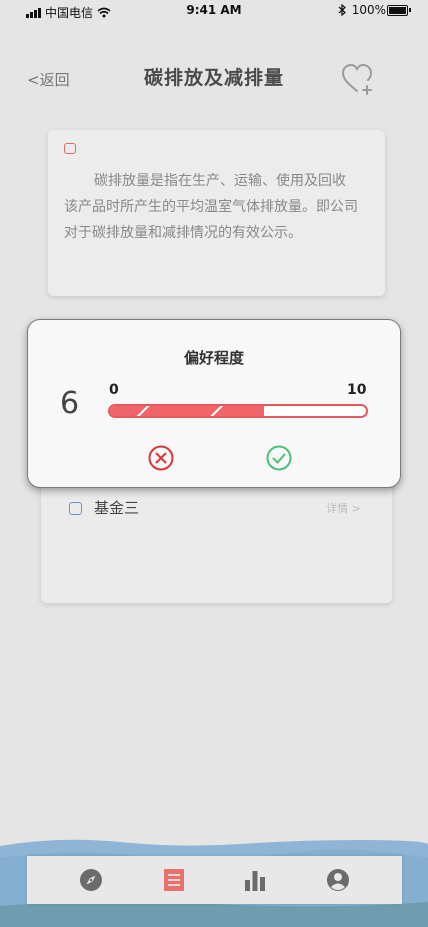 The height and width of the screenshot is (927, 428). What do you see at coordinates (214, 880) in the screenshot?
I see `tab-bar` at bounding box center [214, 880].